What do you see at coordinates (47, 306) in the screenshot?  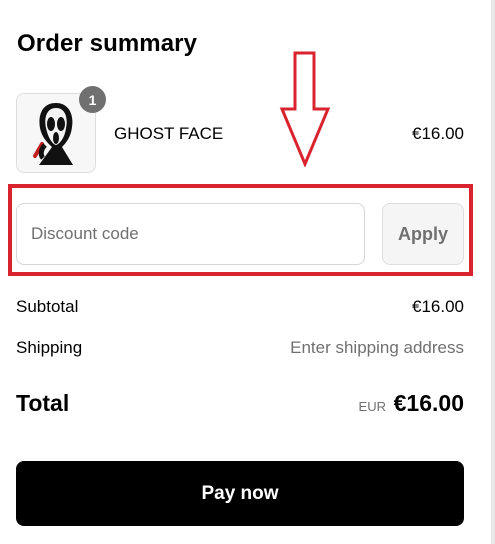 I see `subtotal-label: Subtotal` at bounding box center [47, 306].